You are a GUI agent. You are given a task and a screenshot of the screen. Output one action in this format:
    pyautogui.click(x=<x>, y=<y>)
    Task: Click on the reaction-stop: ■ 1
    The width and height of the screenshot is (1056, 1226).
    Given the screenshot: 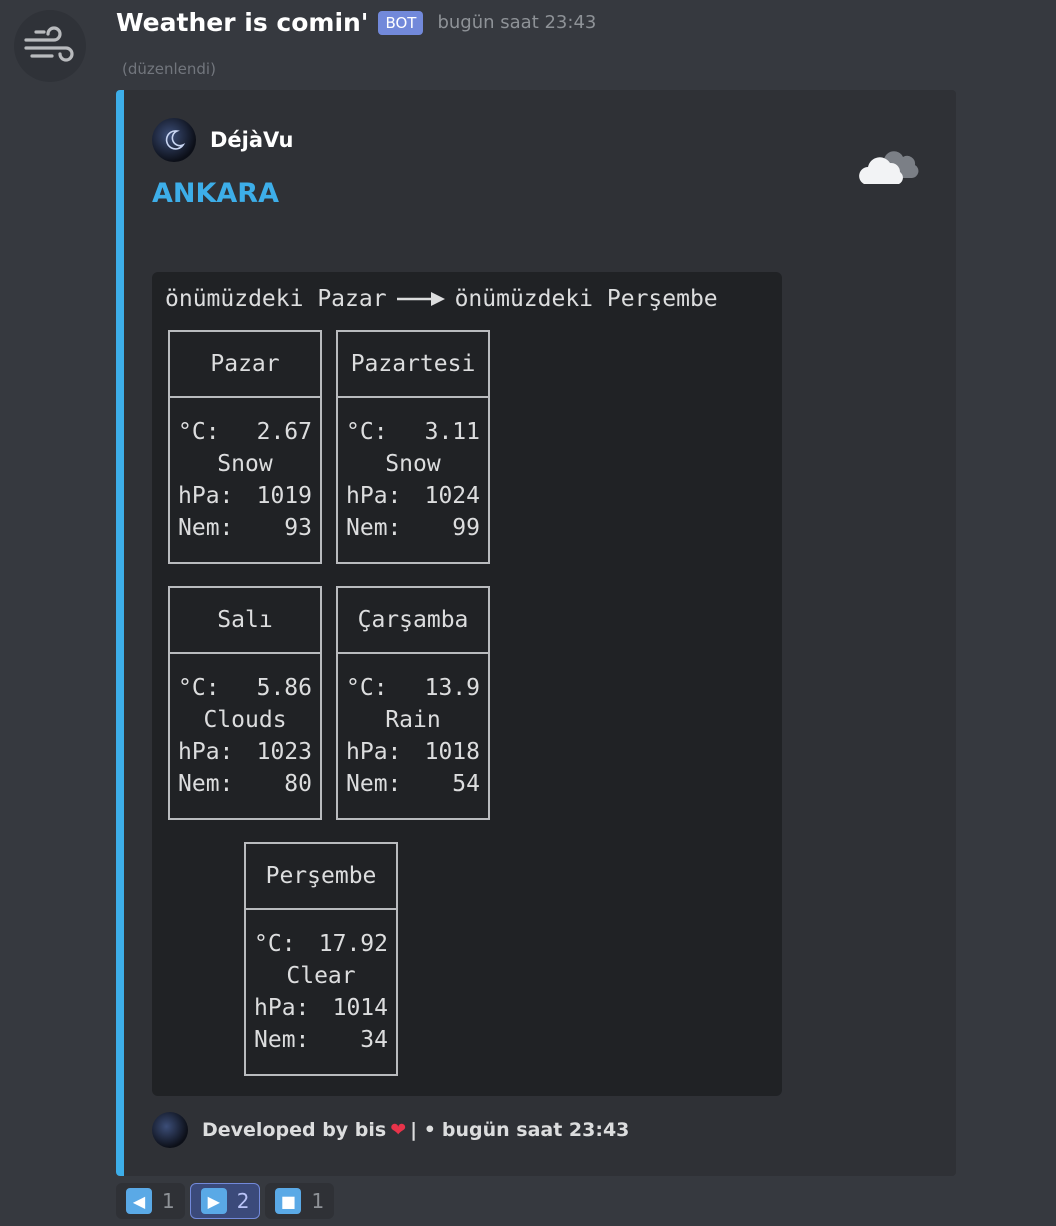 What is the action you would take?
    pyautogui.click(x=300, y=1201)
    